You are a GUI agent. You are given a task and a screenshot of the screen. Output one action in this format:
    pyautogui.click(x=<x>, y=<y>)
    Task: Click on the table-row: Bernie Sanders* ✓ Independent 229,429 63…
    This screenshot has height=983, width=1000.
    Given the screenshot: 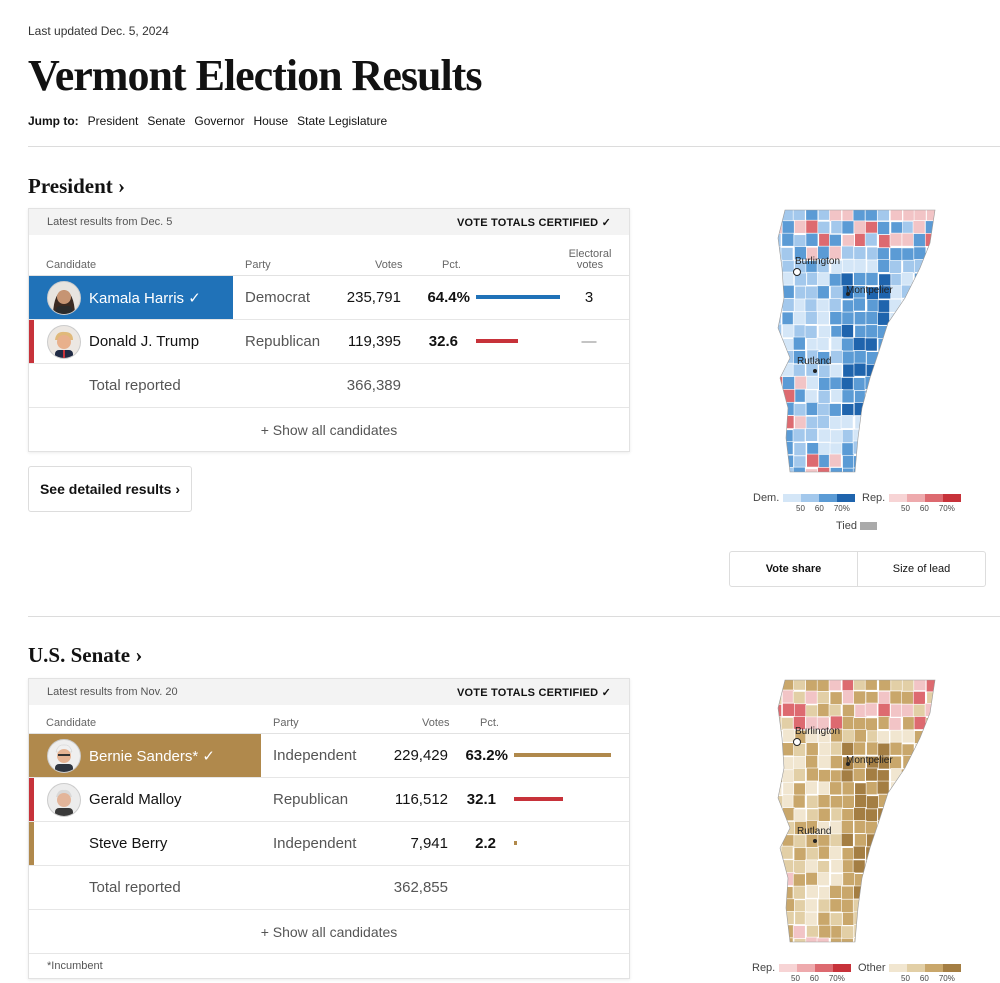 What is the action you would take?
    pyautogui.click(x=329, y=756)
    